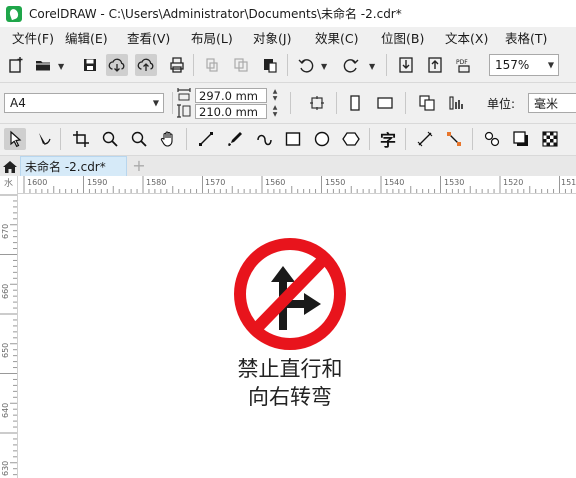 This screenshot has height=478, width=576. What do you see at coordinates (139, 166) in the screenshot?
I see `add-tab-icon: +` at bounding box center [139, 166].